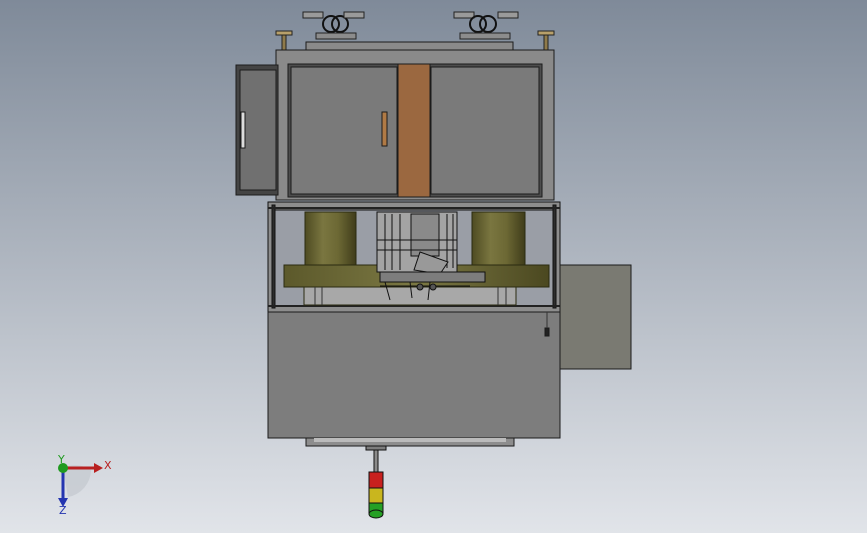 Image resolution: width=867 pixels, height=533 pixels. What do you see at coordinates (330, 238) in the screenshot?
I see `olive-cylinder-left` at bounding box center [330, 238].